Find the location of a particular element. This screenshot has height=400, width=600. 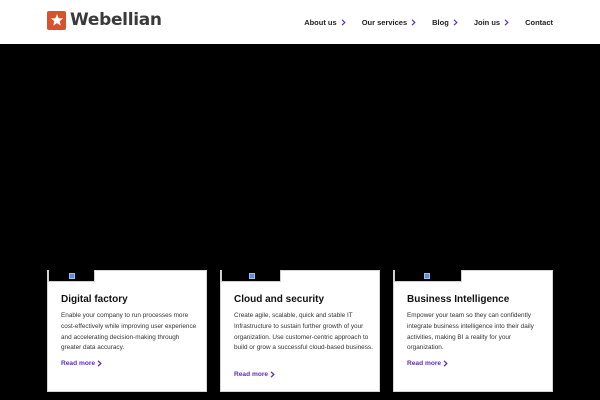

nav-label: Contact is located at coordinates (539, 22).